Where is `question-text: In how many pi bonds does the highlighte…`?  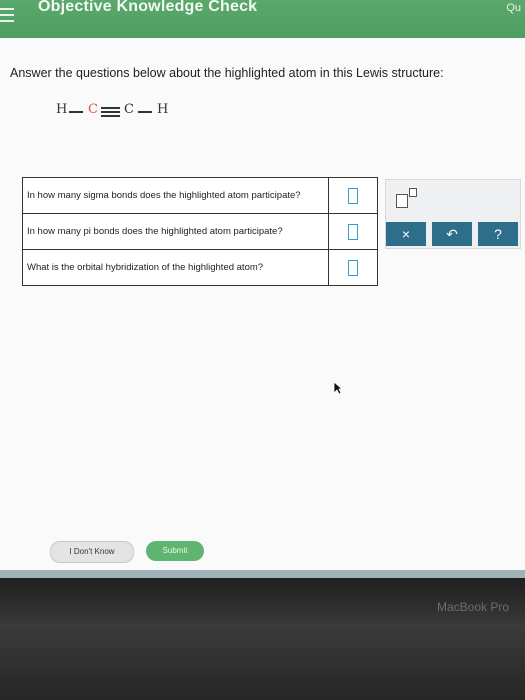
question-text: In how many pi bonds does the highlighte… is located at coordinates (175, 231).